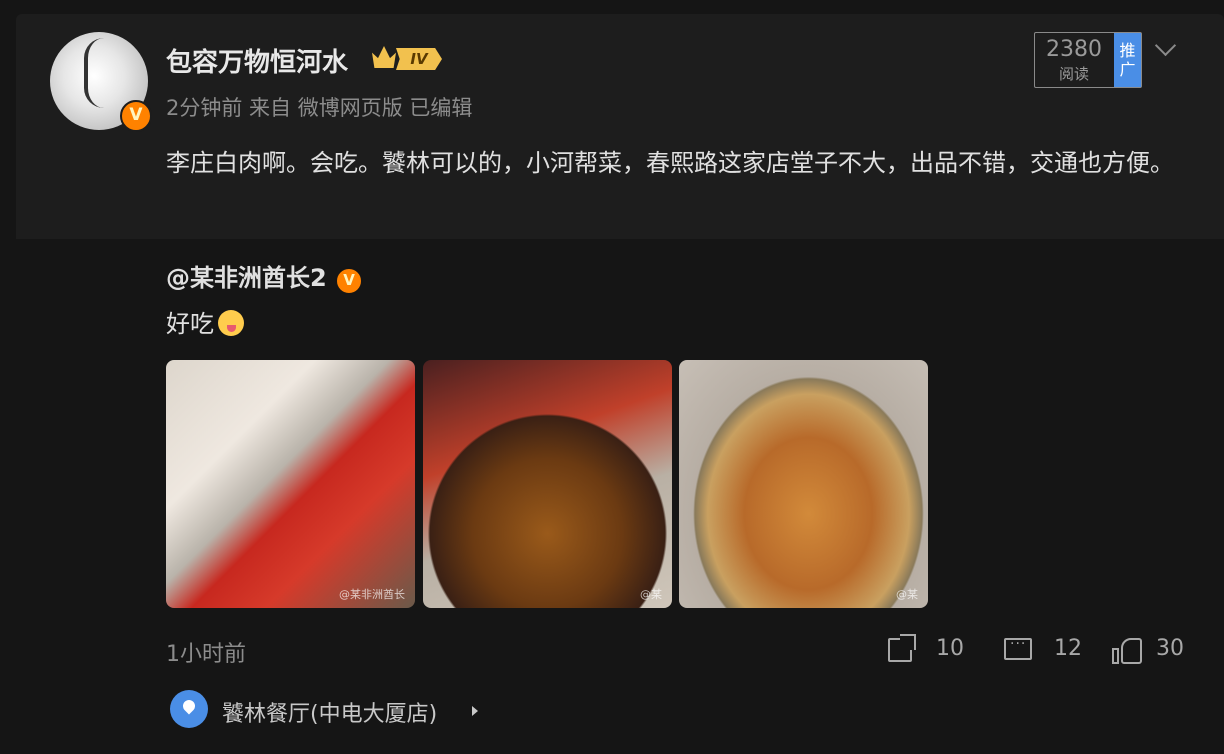  Describe the element at coordinates (189, 709) in the screenshot. I see `location-pin-icon` at that location.